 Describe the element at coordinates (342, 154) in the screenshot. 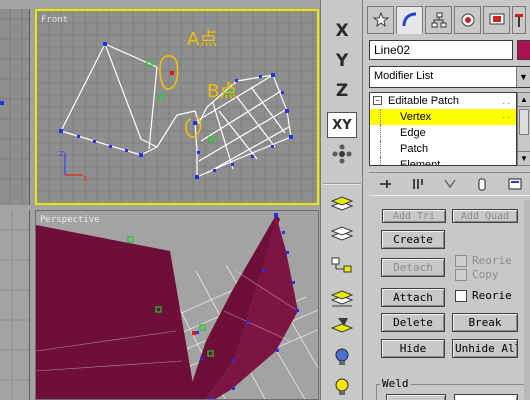

I see `snap-toggle-icon` at that location.